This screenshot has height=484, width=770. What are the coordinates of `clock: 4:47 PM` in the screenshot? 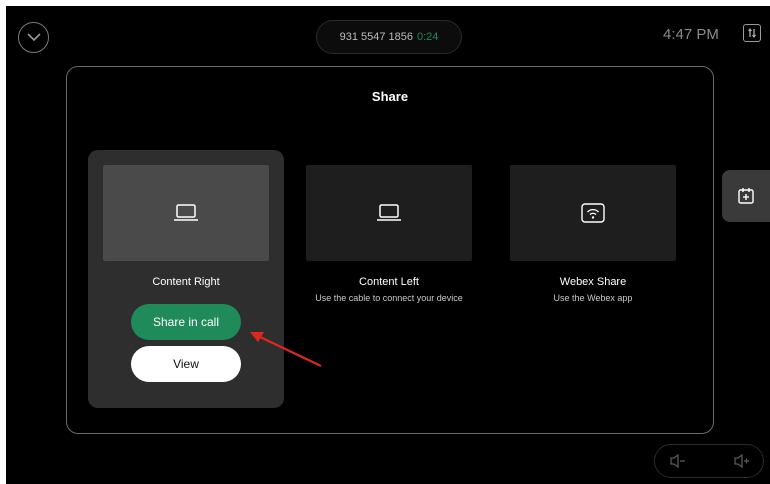 It's located at (691, 34).